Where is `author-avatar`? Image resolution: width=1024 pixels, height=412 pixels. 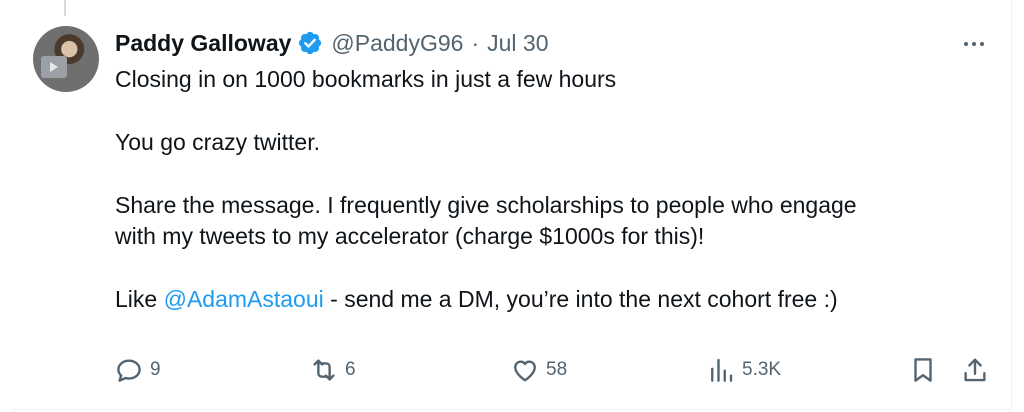
author-avatar is located at coordinates (66, 59).